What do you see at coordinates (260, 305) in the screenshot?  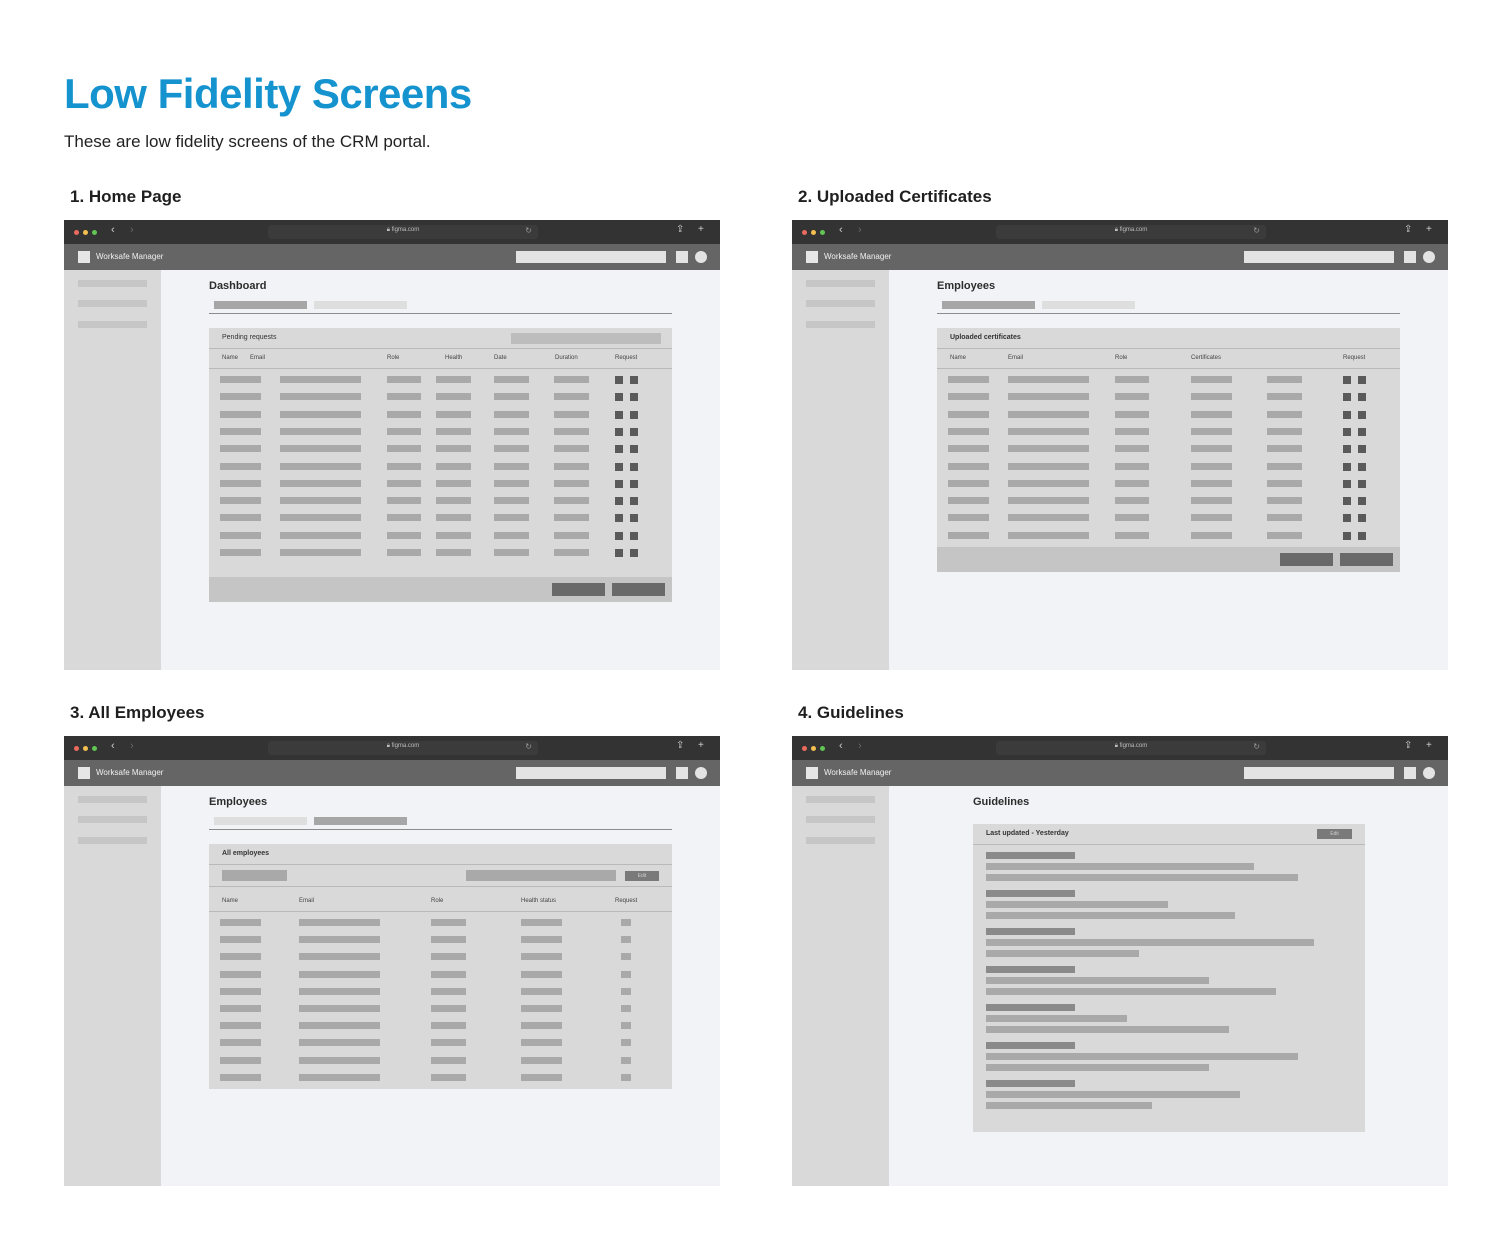 I see `tab-active` at bounding box center [260, 305].